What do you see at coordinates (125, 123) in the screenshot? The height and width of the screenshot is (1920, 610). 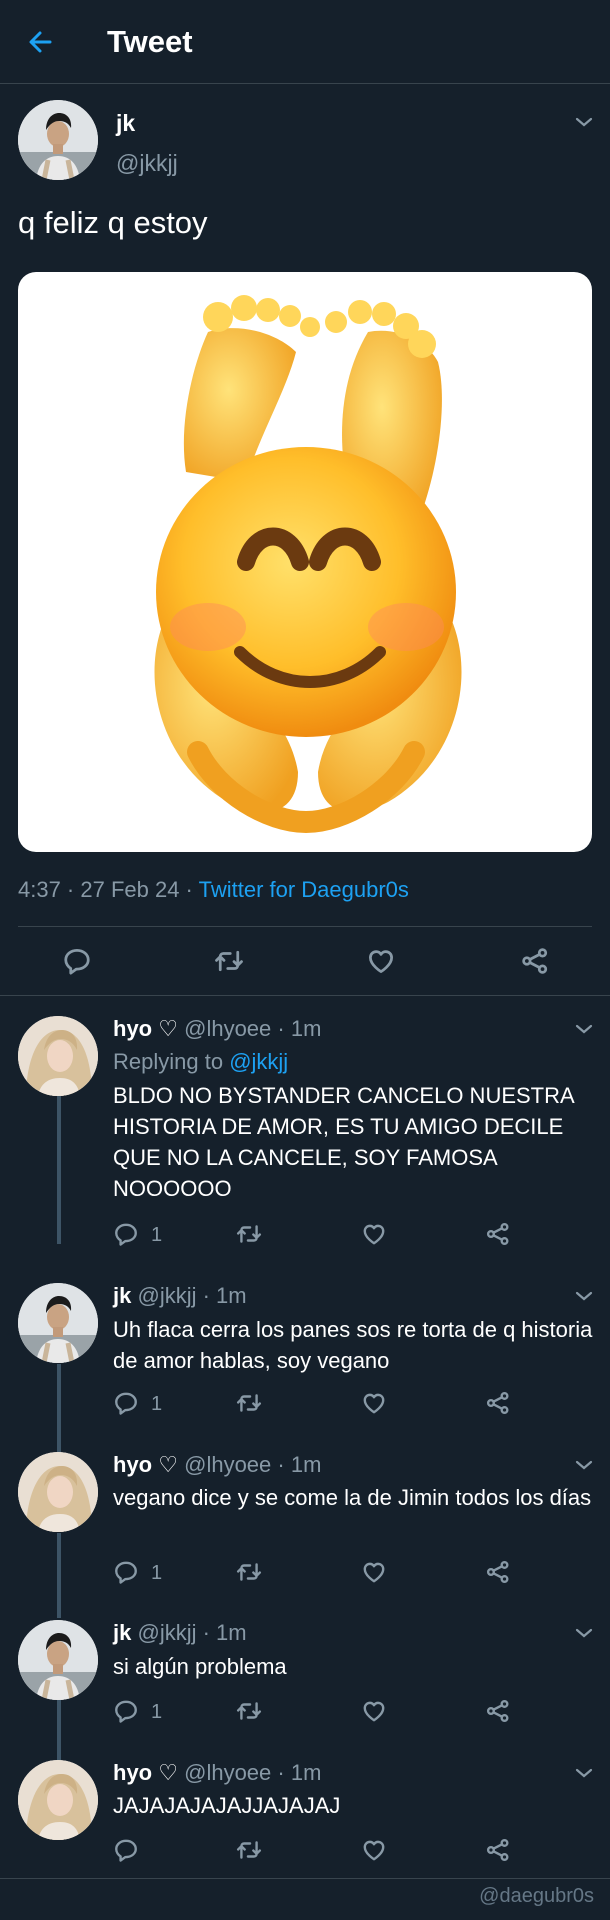 I see `author-name: jk` at bounding box center [125, 123].